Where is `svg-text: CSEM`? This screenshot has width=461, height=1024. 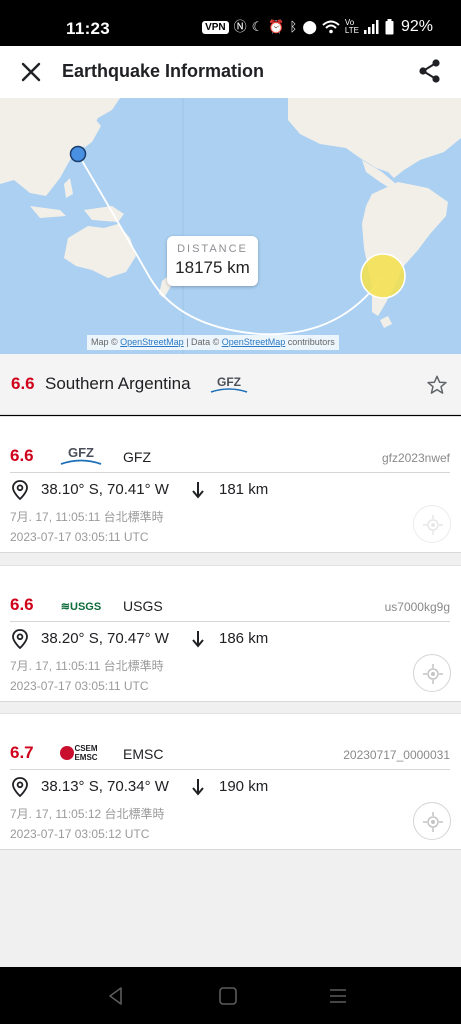 svg-text: CSEM is located at coordinates (85, 748).